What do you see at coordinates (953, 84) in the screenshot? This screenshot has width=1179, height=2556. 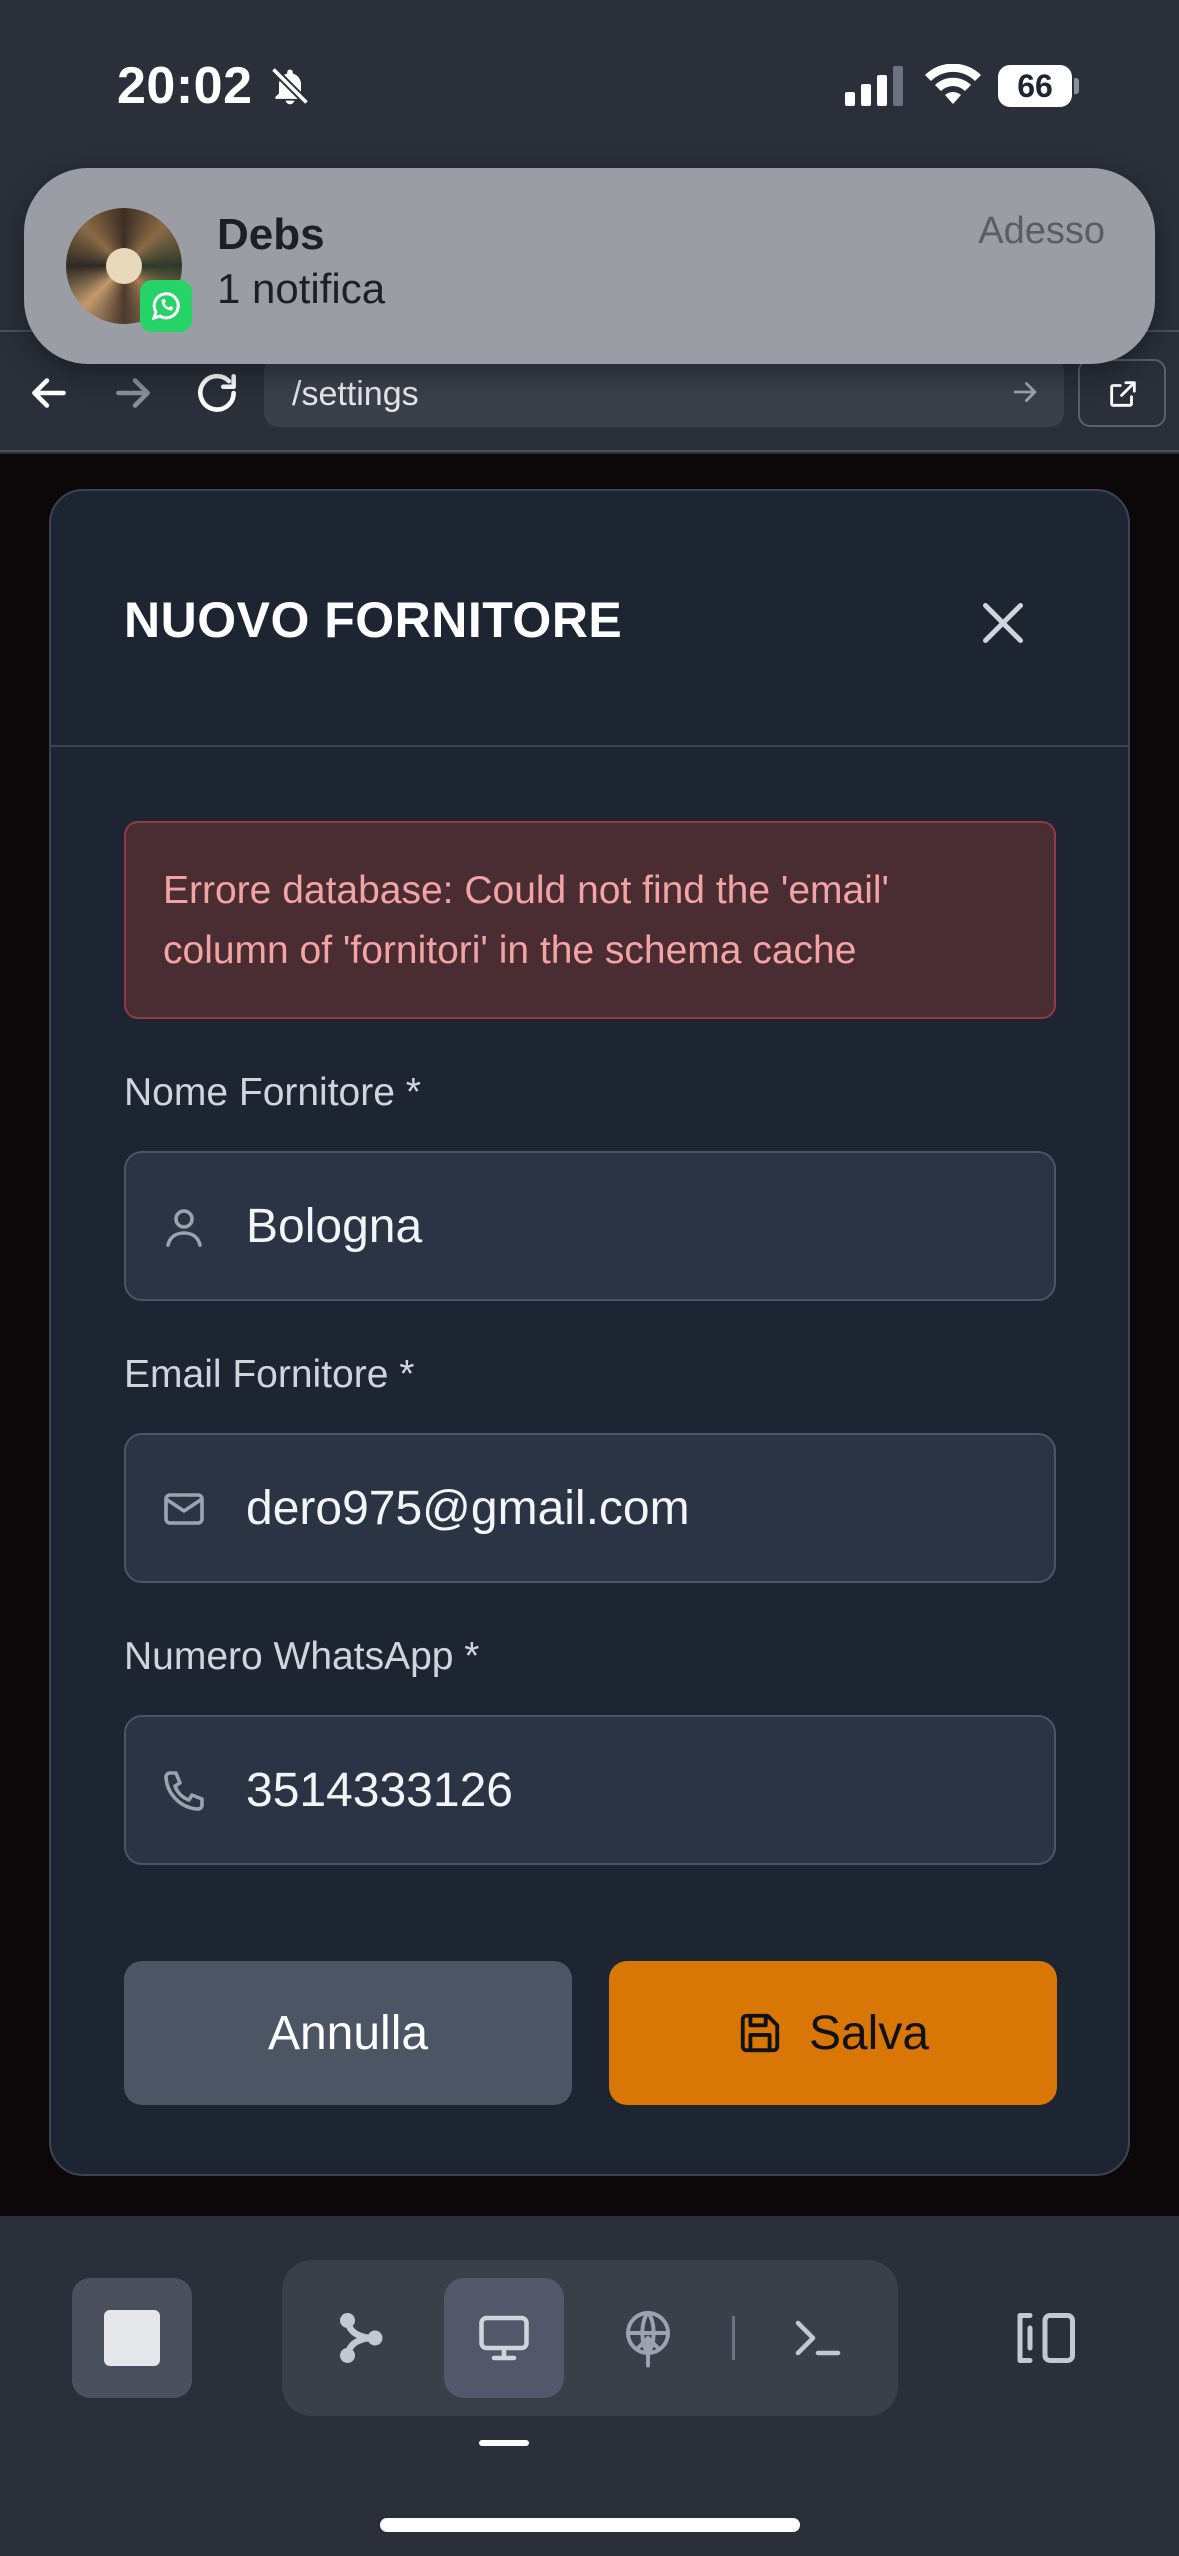 I see `wifi-icon` at bounding box center [953, 84].